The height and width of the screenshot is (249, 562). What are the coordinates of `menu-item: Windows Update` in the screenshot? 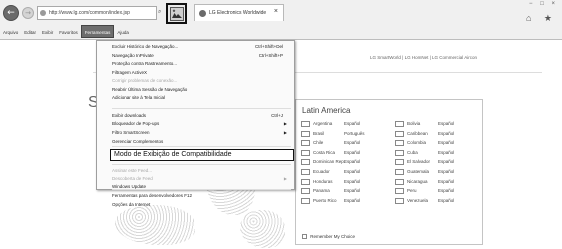 It's located at (195, 187).